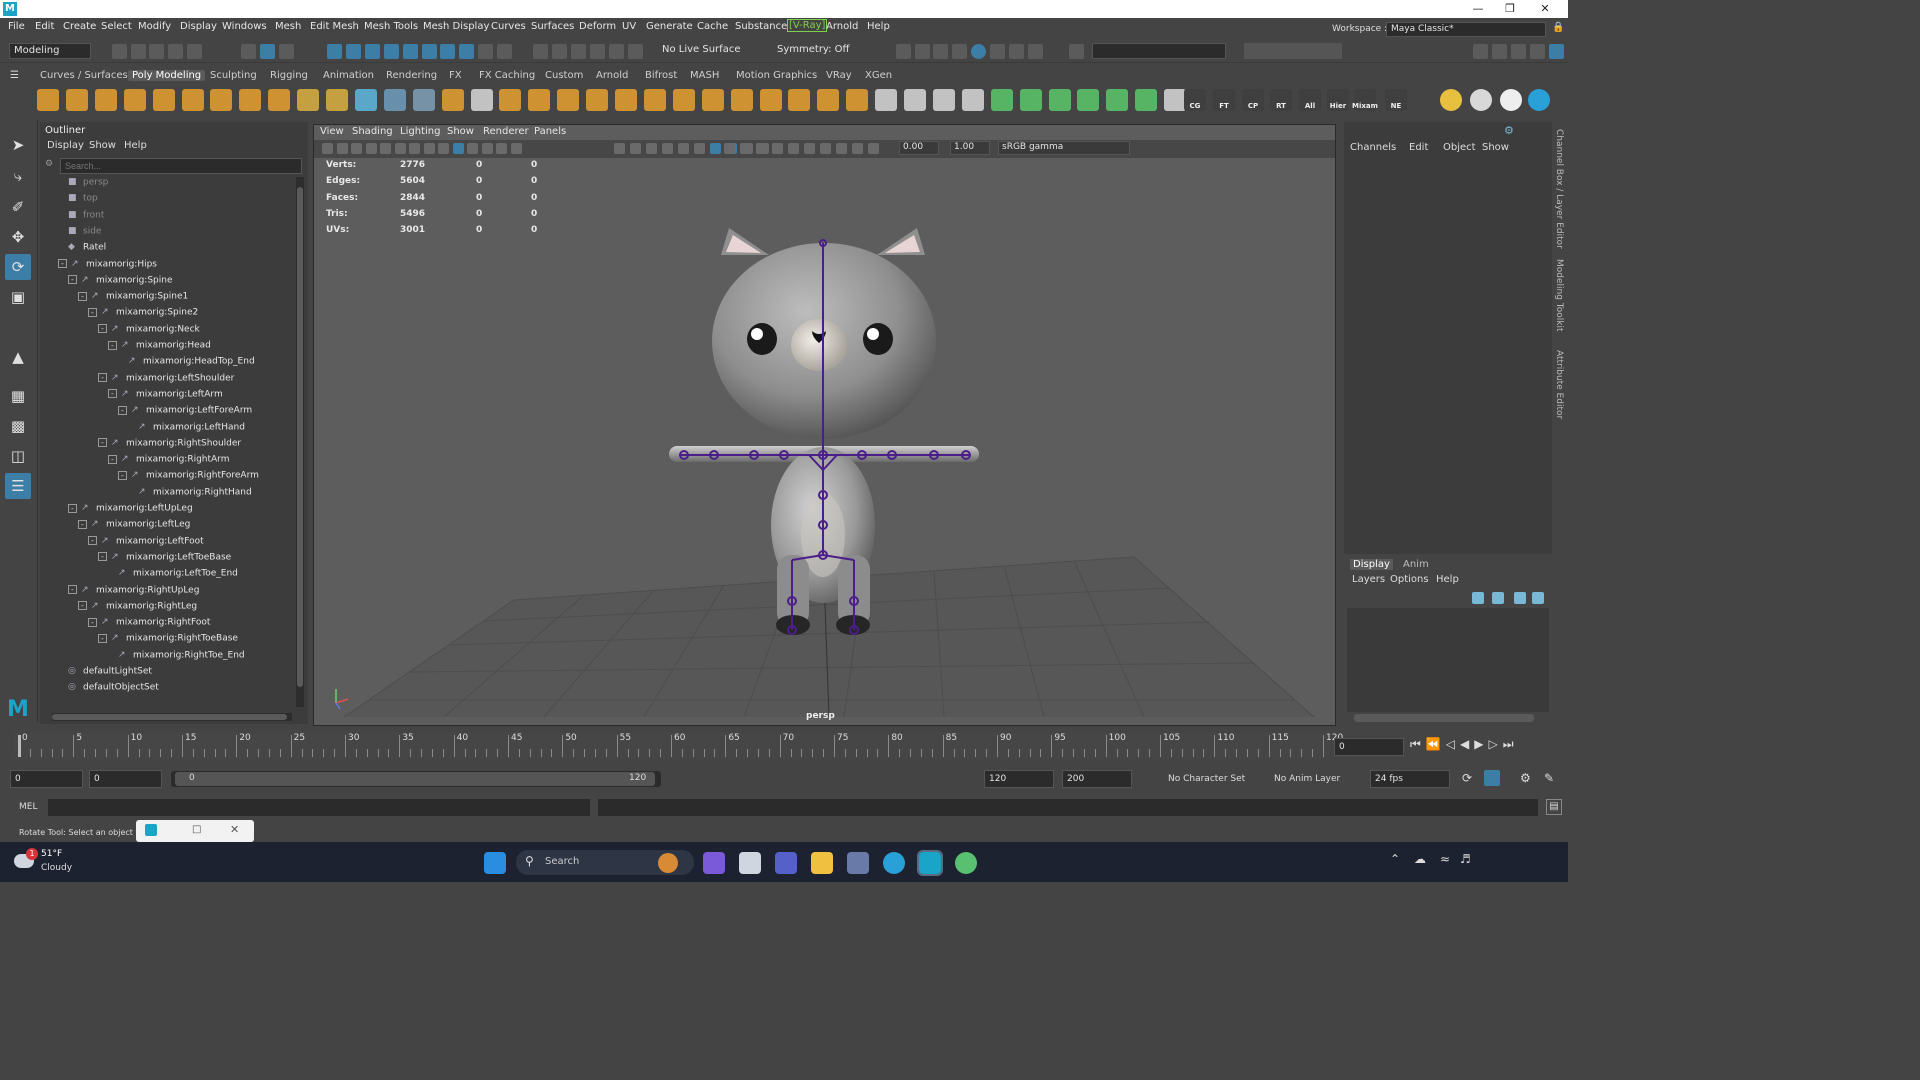  Describe the element at coordinates (133, 299) in the screenshot. I see `outliner-item: - ↗ mixamorig:Spine1` at that location.